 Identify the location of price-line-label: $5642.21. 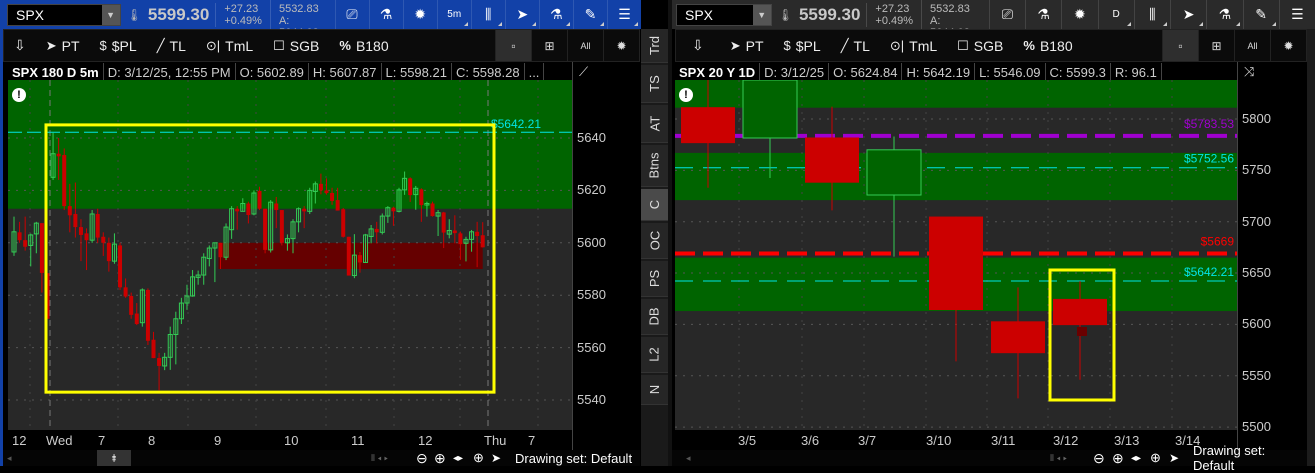
(1209, 272).